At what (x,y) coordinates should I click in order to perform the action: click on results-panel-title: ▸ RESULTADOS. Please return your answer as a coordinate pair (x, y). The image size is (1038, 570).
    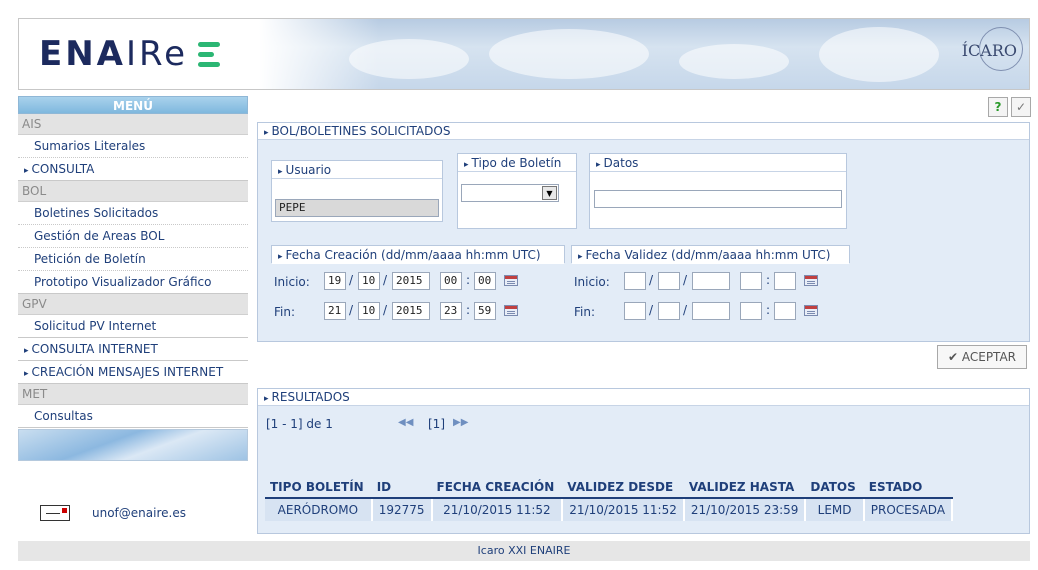
    Looking at the image, I should click on (643, 397).